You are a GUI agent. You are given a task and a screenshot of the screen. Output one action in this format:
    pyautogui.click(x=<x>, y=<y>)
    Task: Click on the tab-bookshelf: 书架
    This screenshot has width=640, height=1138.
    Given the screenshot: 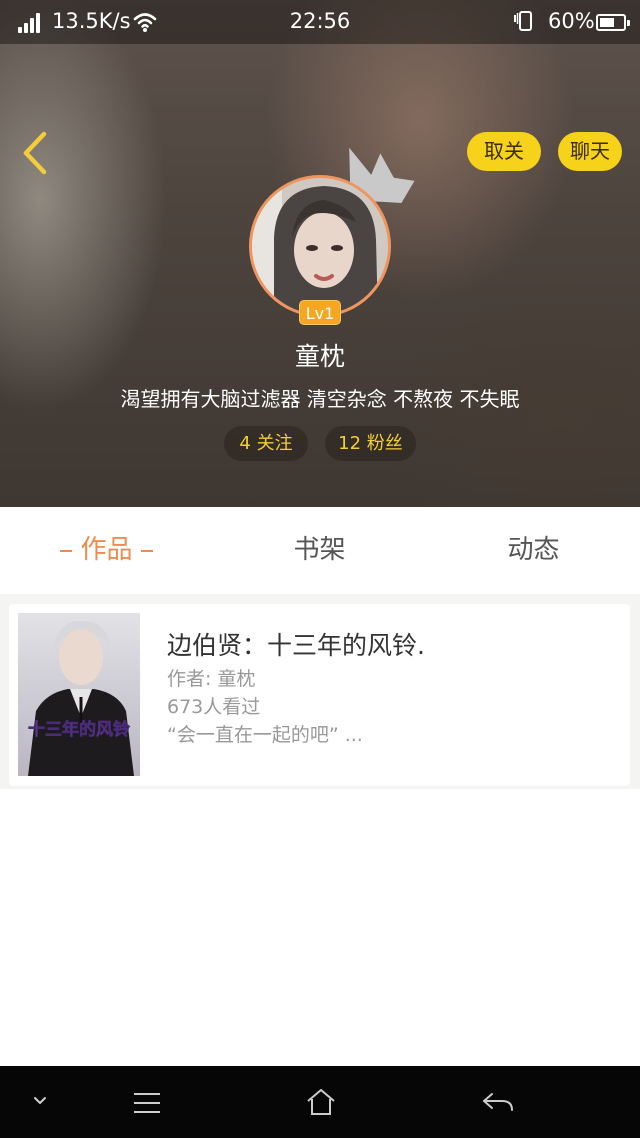 What is the action you would take?
    pyautogui.click(x=319, y=550)
    